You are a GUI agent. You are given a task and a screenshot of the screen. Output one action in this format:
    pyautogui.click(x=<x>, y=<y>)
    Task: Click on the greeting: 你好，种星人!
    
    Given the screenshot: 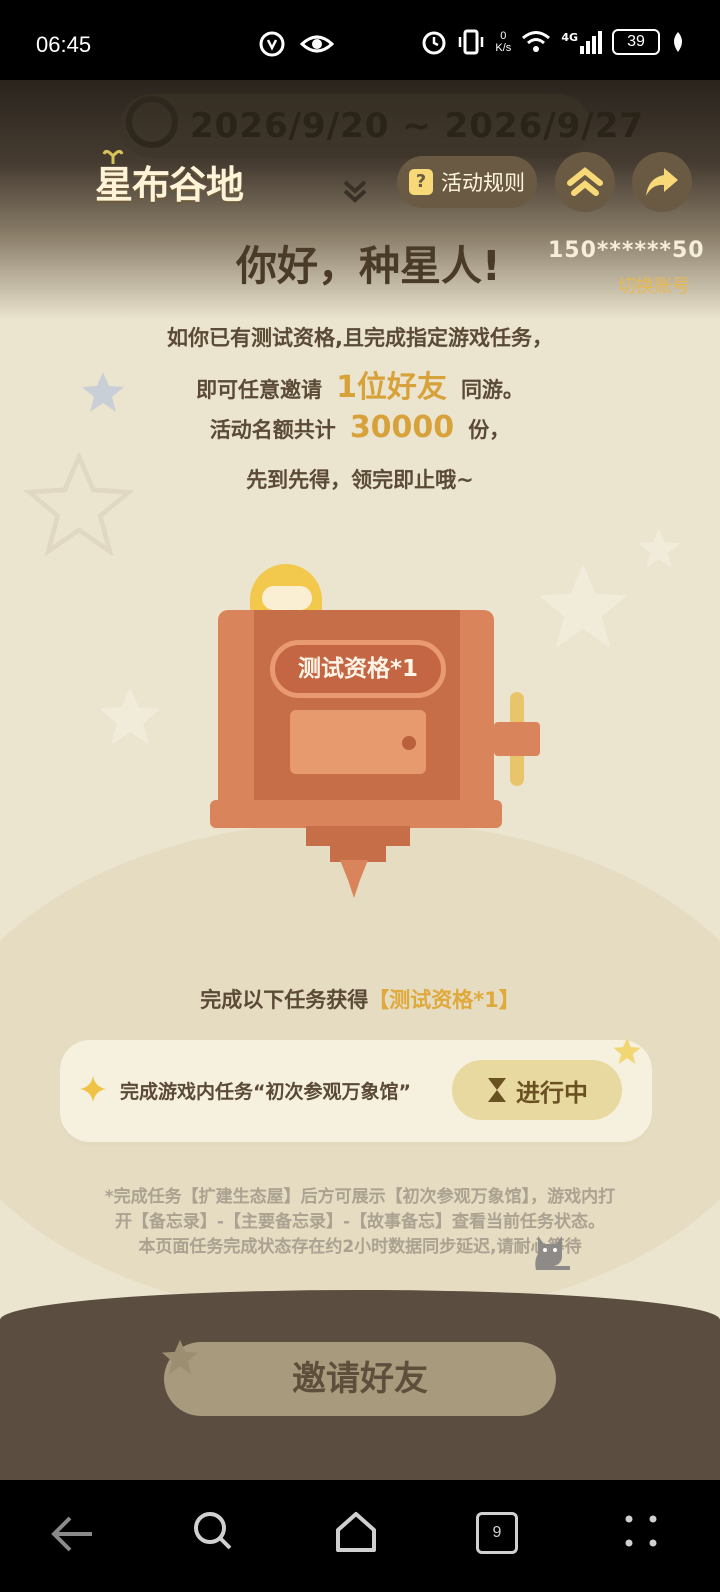 What is the action you would take?
    pyautogui.click(x=368, y=266)
    